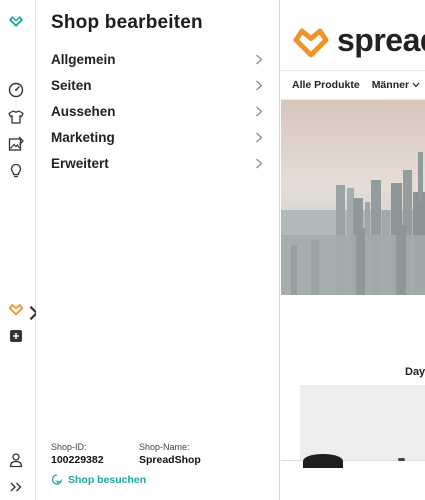 The image size is (425, 500). I want to click on preview-nav-all-products: Alle Produkte, so click(326, 85).